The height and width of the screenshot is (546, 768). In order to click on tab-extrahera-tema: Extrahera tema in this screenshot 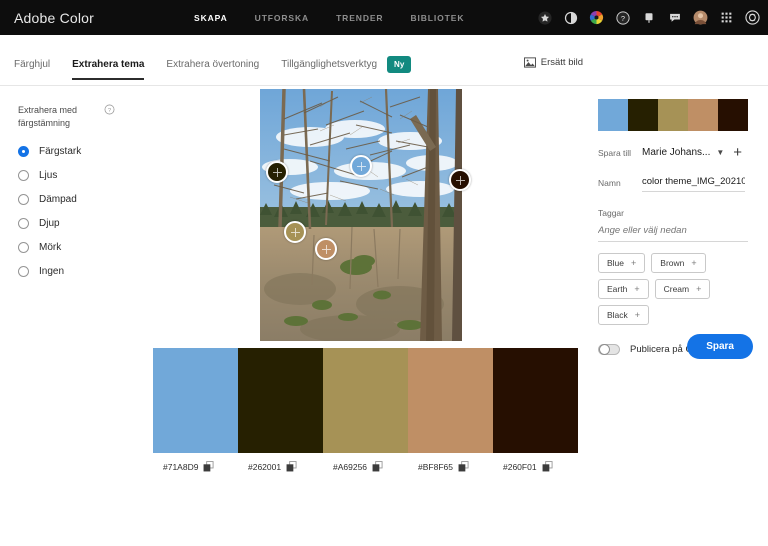, I will do `click(108, 69)`.